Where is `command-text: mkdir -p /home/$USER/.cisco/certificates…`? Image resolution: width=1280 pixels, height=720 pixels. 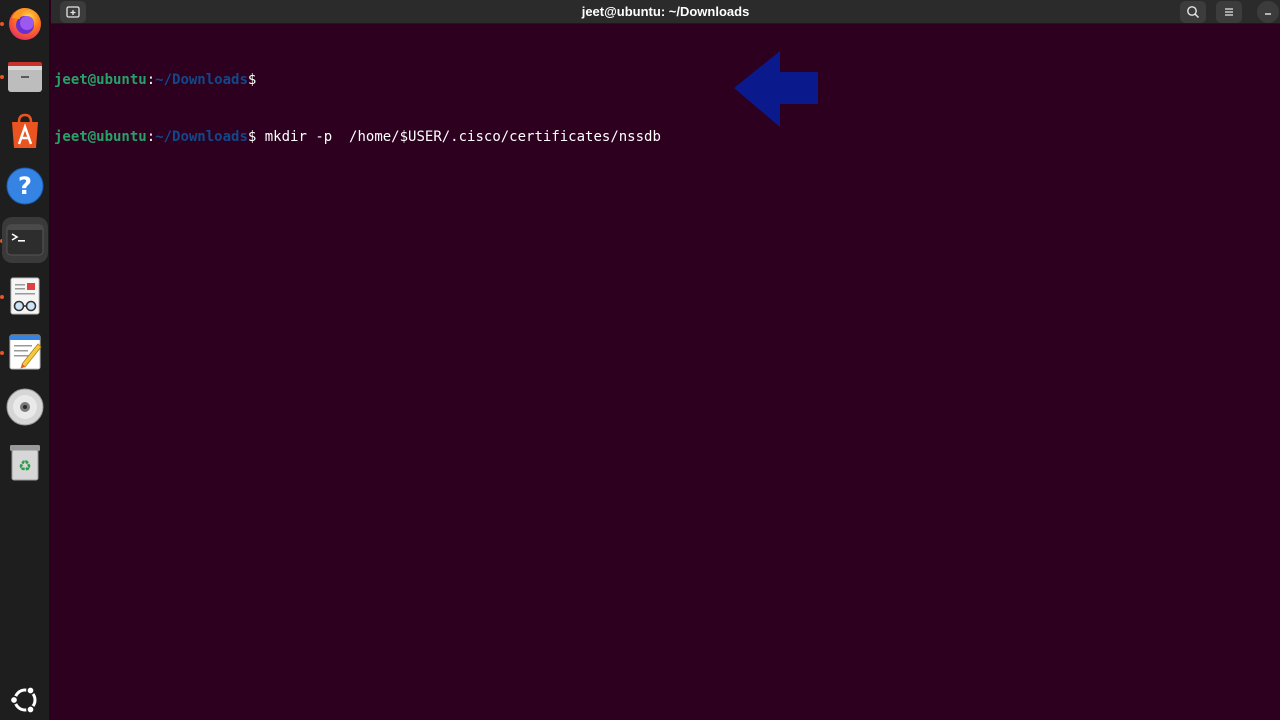
command-text: mkdir -p /home/$USER/.cisco/certificates… is located at coordinates (458, 137).